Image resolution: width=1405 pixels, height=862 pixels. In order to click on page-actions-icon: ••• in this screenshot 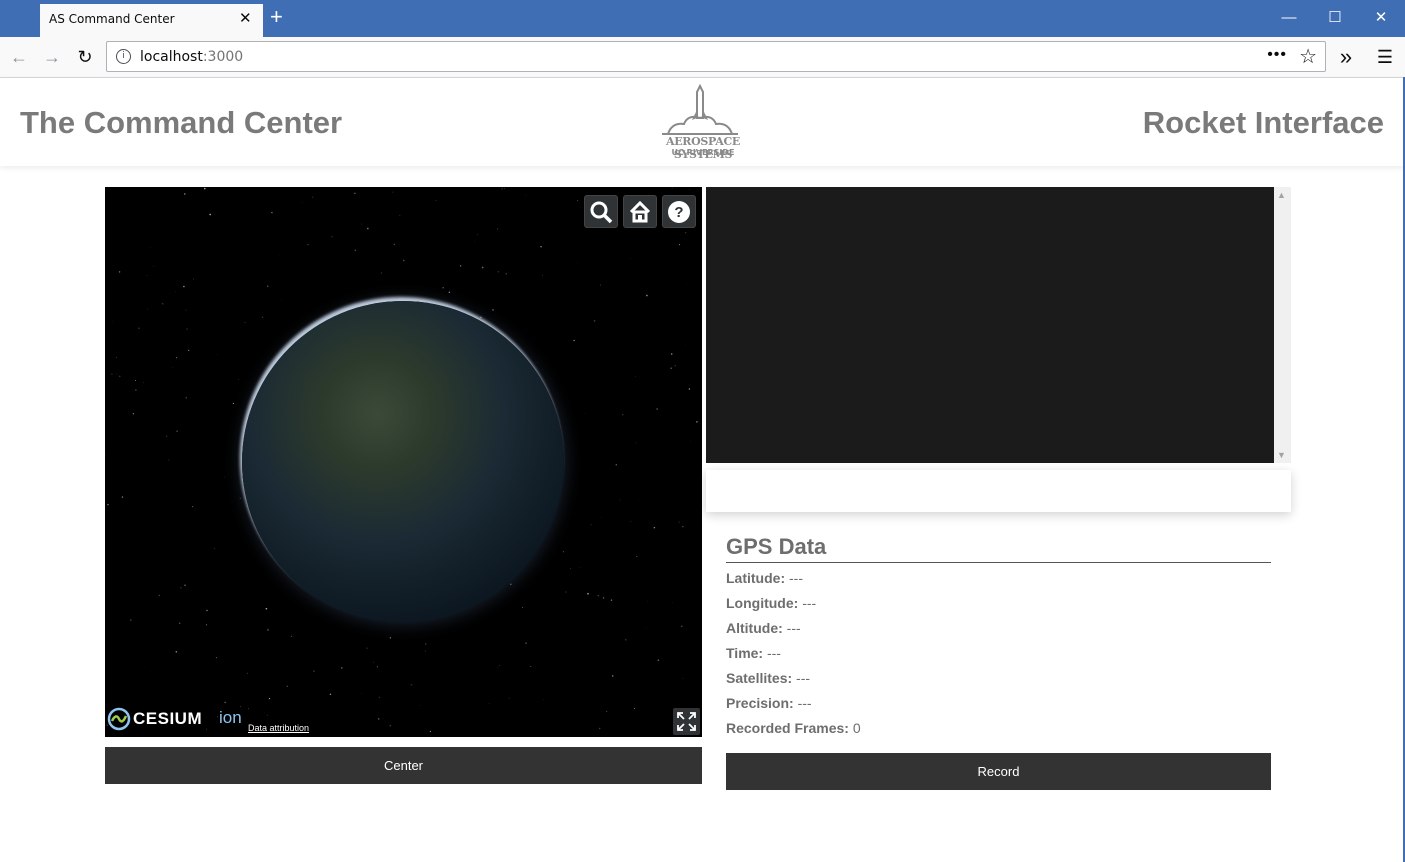, I will do `click(1277, 55)`.